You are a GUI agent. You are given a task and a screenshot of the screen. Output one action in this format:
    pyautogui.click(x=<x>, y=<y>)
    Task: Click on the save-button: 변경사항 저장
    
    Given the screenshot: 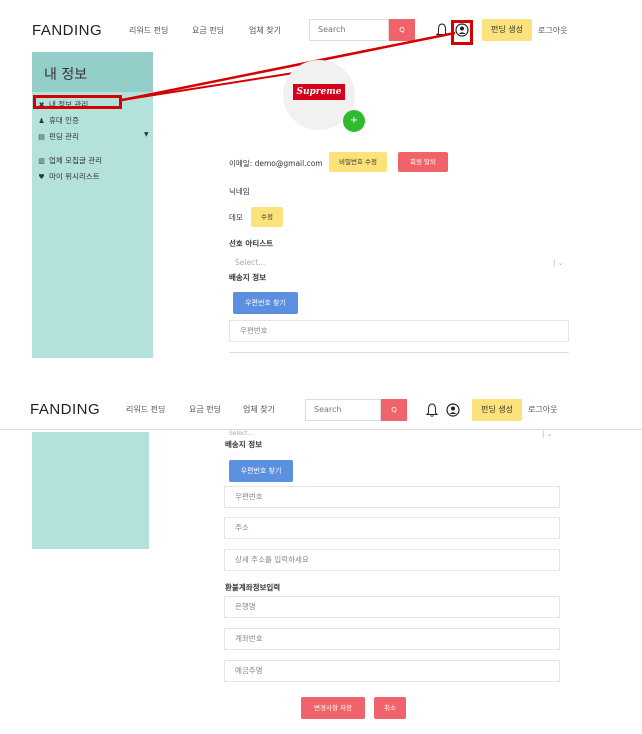 What is the action you would take?
    pyautogui.click(x=333, y=708)
    